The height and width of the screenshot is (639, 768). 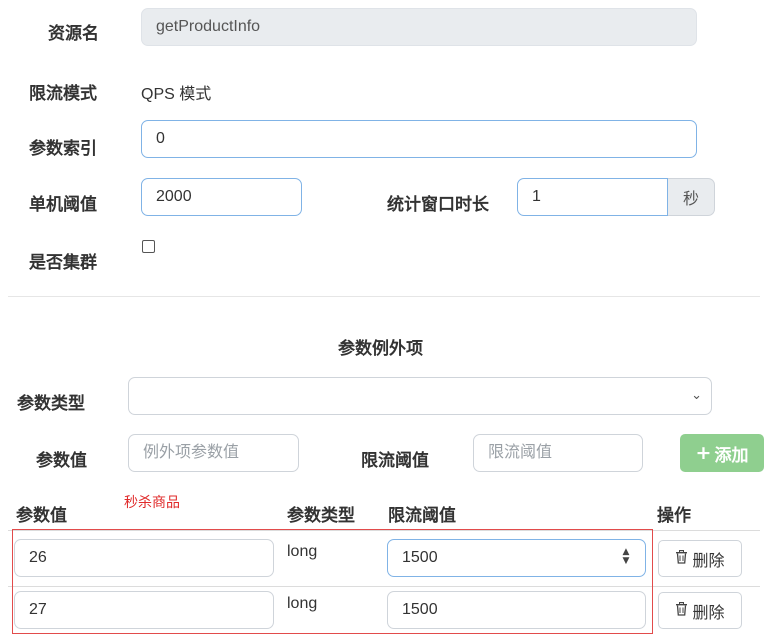 What do you see at coordinates (380, 349) in the screenshot?
I see `exception-section-title: 参数例外项` at bounding box center [380, 349].